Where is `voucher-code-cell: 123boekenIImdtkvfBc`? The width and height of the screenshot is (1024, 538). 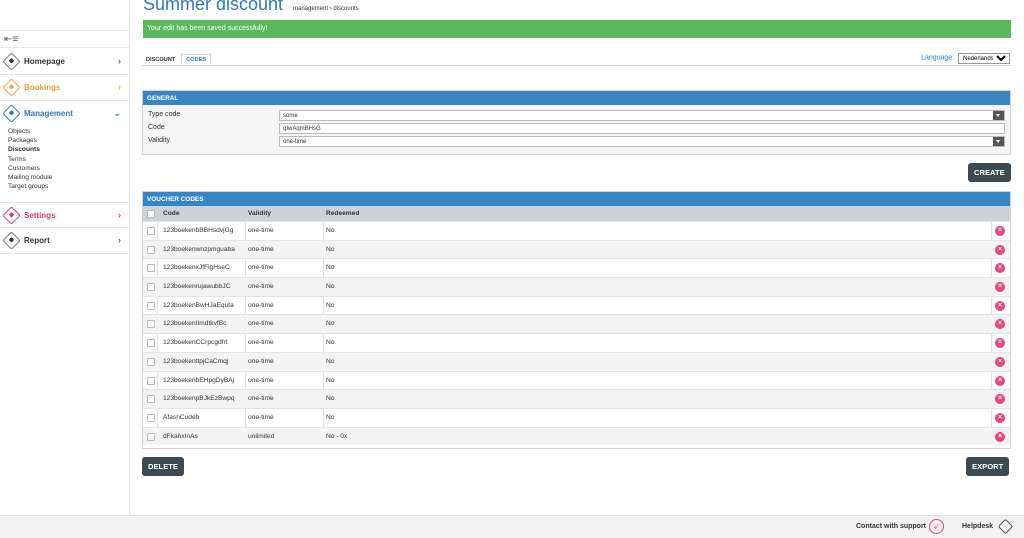 voucher-code-cell: 123boekenIImdtkvfBc is located at coordinates (195, 324).